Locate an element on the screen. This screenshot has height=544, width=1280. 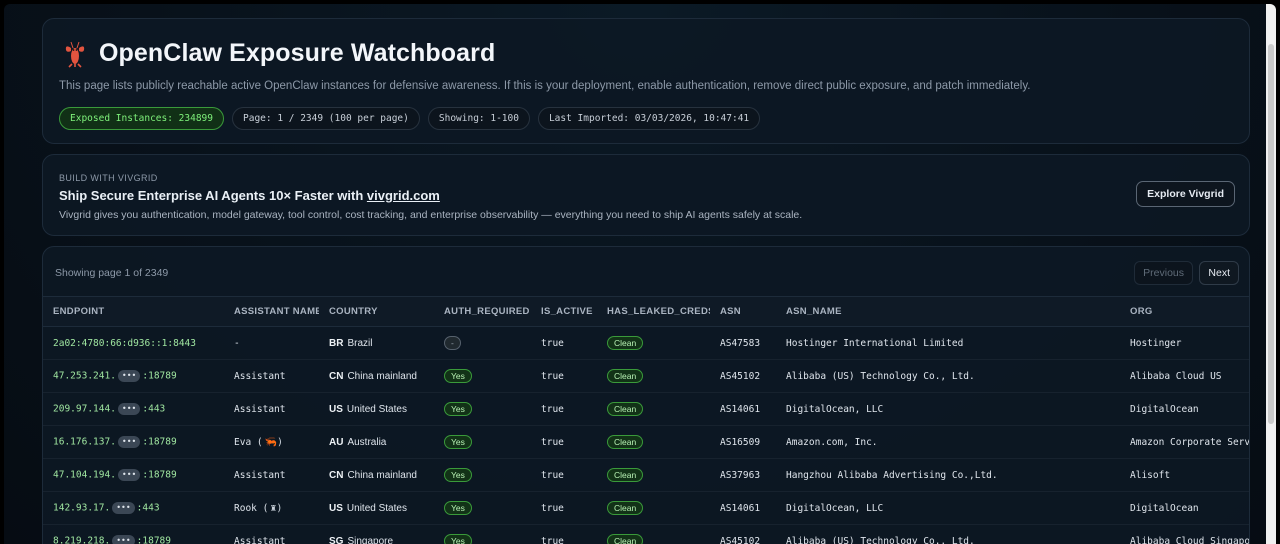
vivgrid-link: vivgrid.com is located at coordinates (403, 195).